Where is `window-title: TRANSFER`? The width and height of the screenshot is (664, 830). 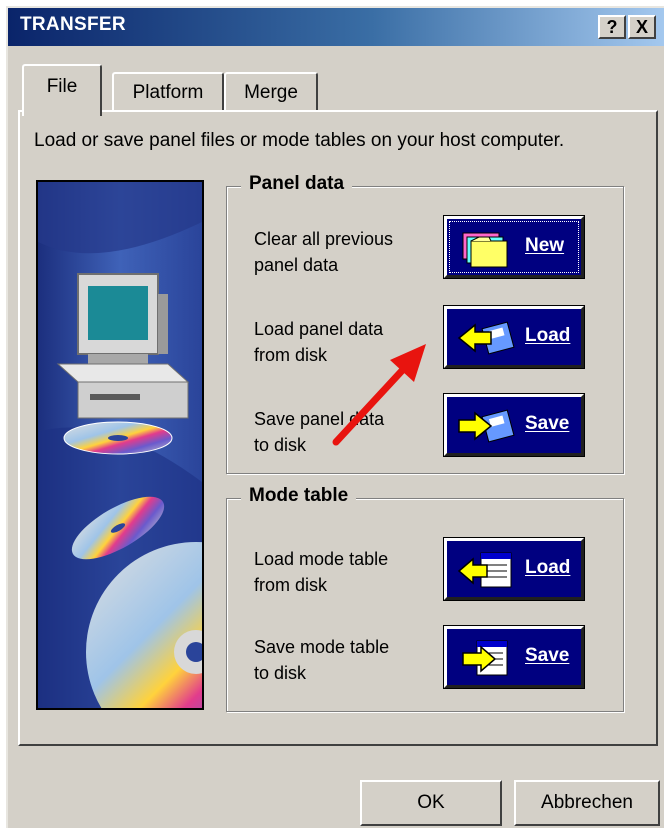 window-title: TRANSFER is located at coordinates (73, 24).